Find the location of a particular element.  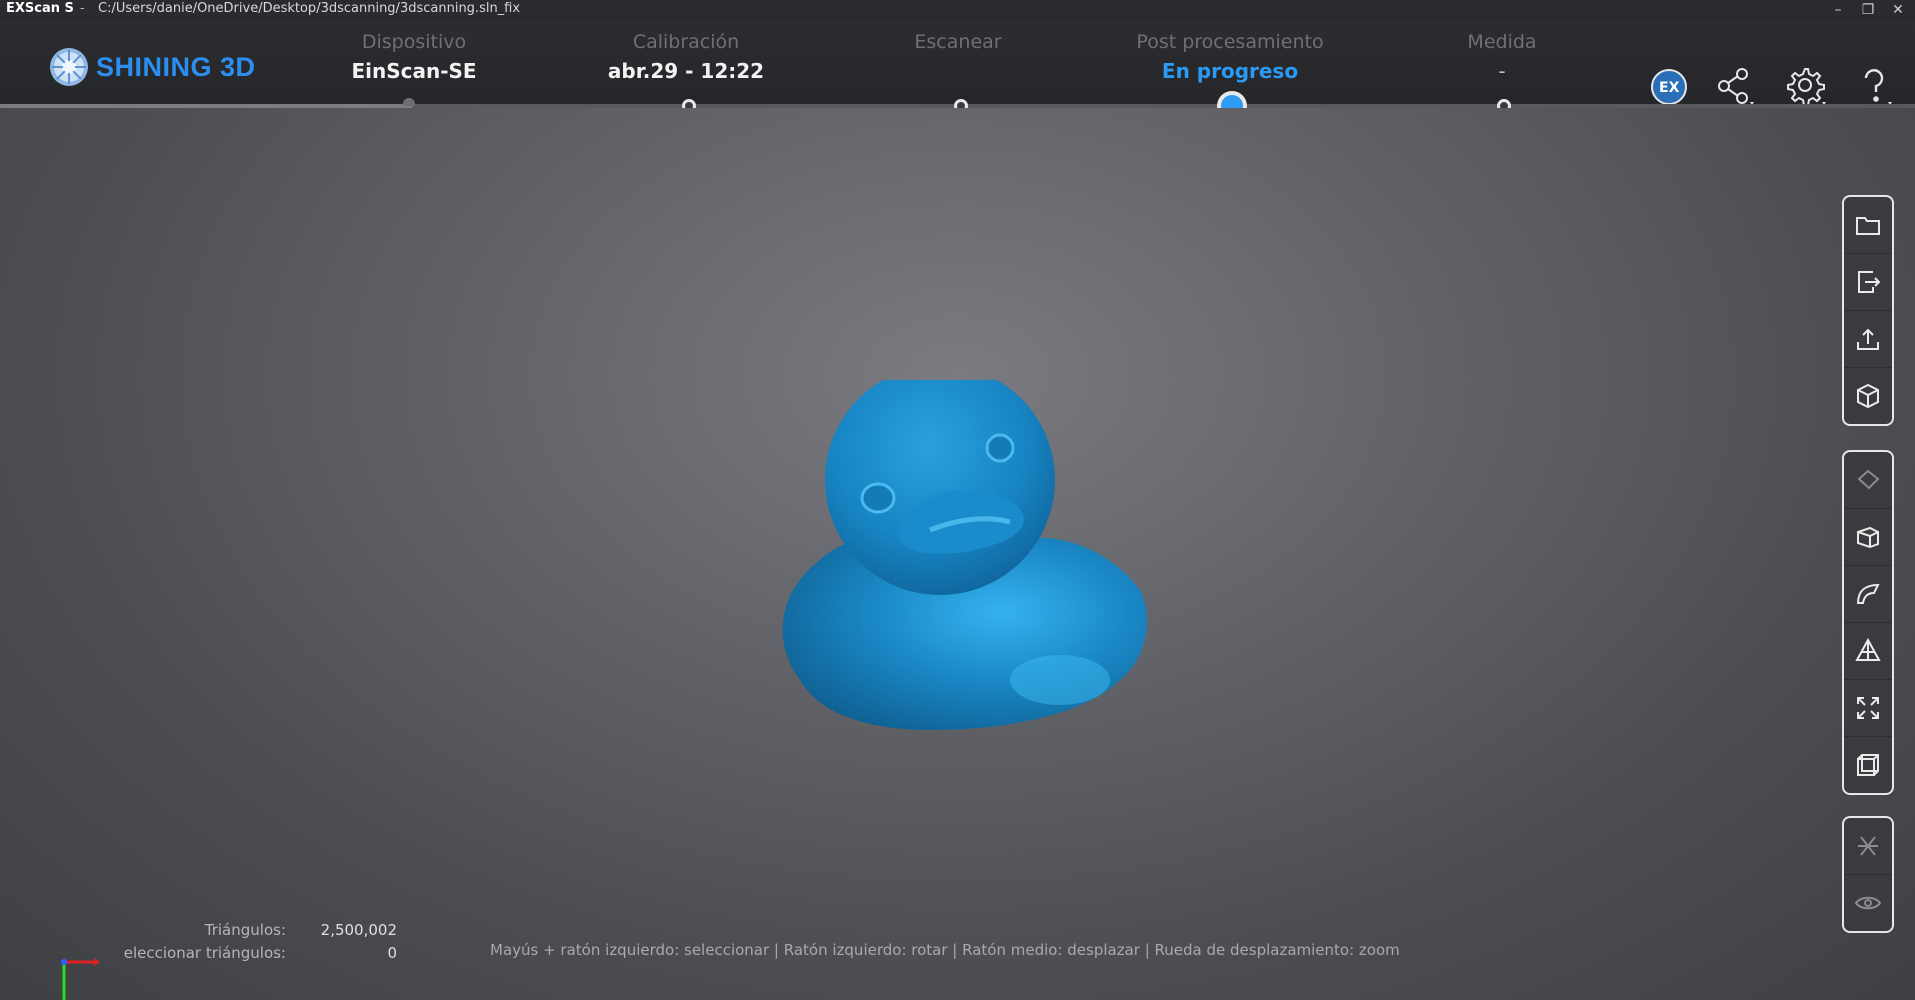

svg-text: EX is located at coordinates (1669, 88).